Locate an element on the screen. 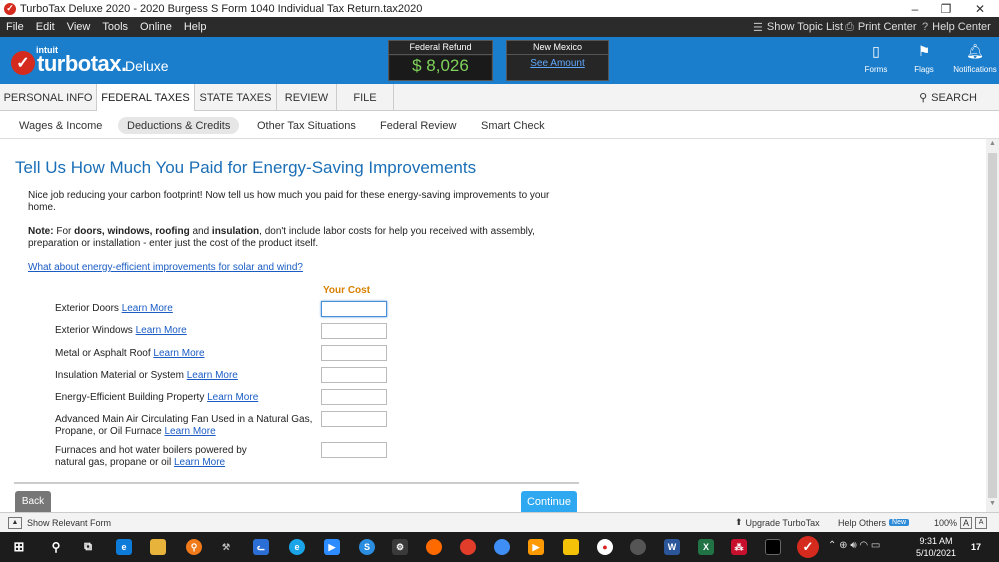 The width and height of the screenshot is (999, 562). insulation-cost-input is located at coordinates (354, 375).